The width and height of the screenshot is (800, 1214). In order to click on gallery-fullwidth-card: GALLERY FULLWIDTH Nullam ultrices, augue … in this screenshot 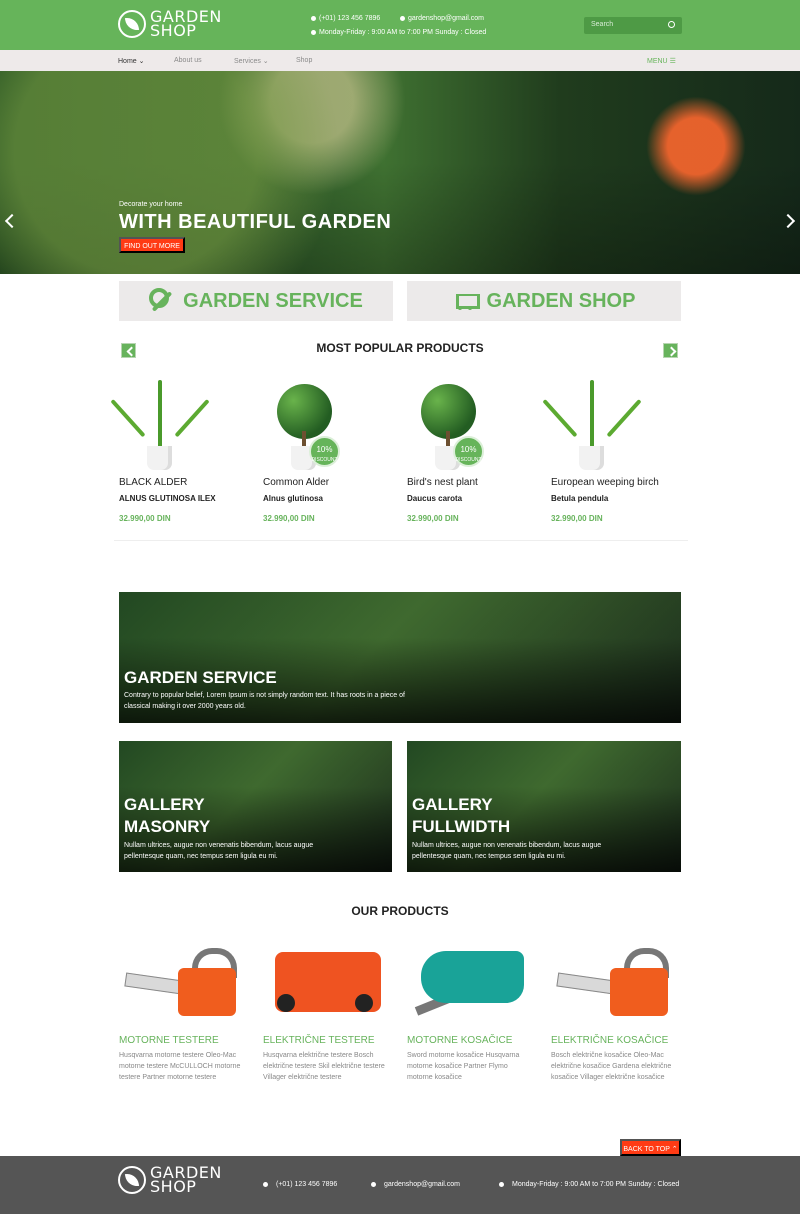, I will do `click(544, 806)`.